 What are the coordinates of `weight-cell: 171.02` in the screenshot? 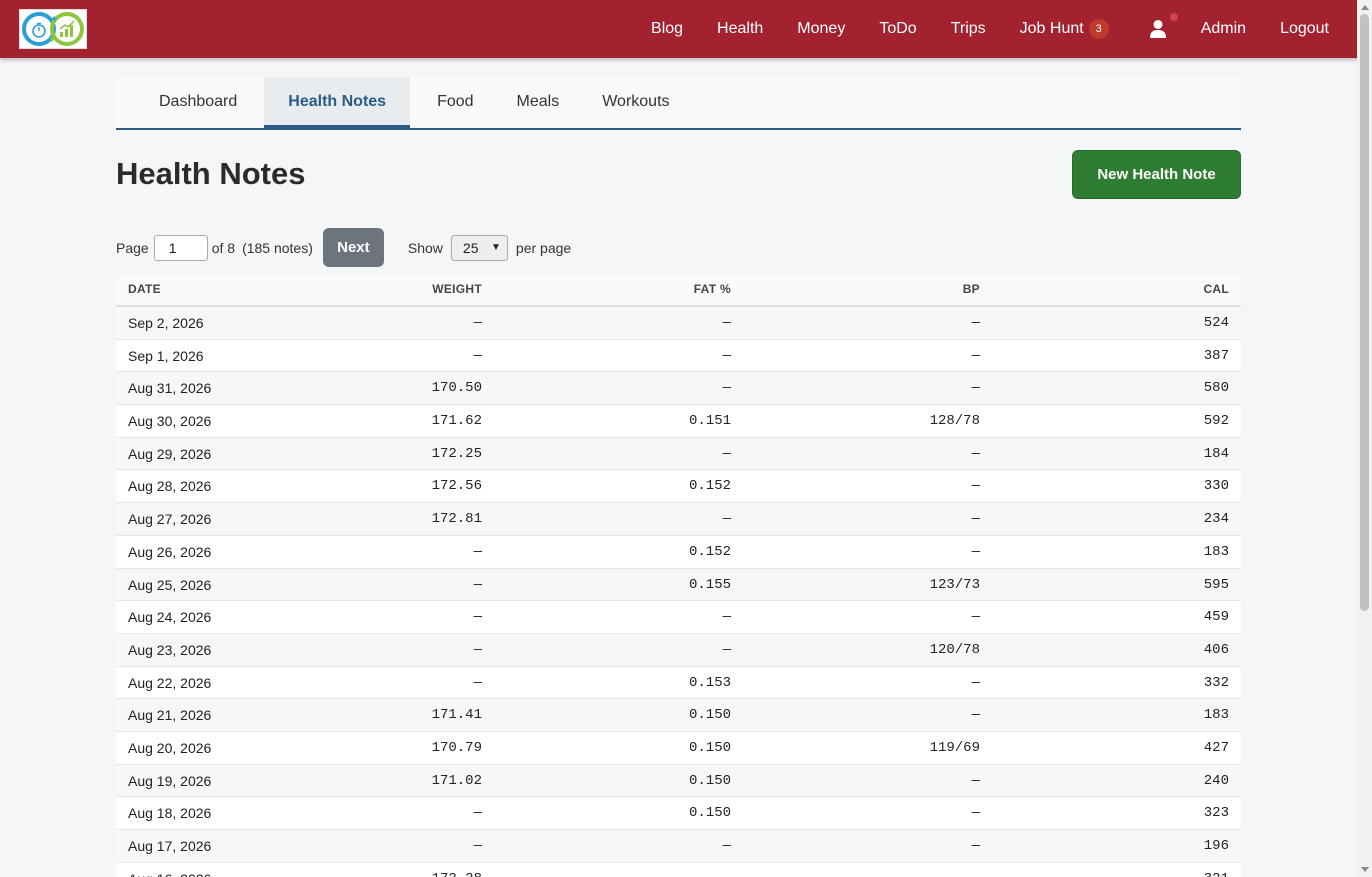 It's located at (456, 780).